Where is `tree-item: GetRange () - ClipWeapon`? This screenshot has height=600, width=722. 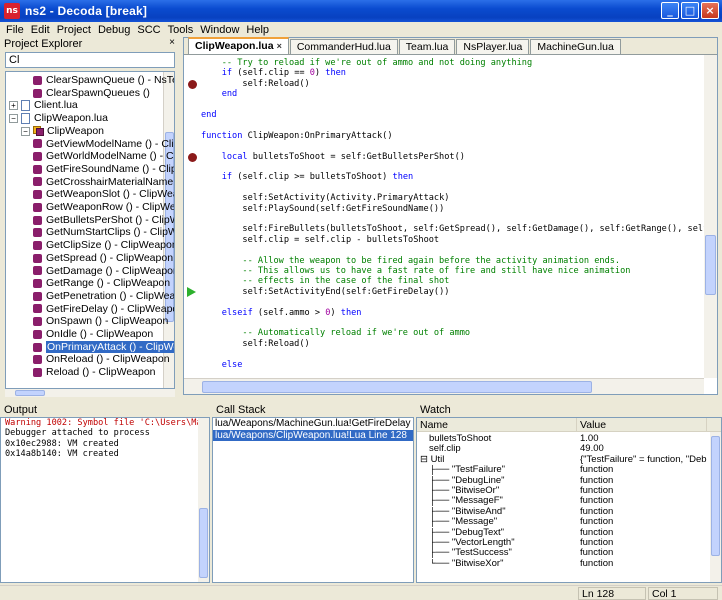
tree-item: GetRange () - ClipWeapon is located at coordinates (101, 283).